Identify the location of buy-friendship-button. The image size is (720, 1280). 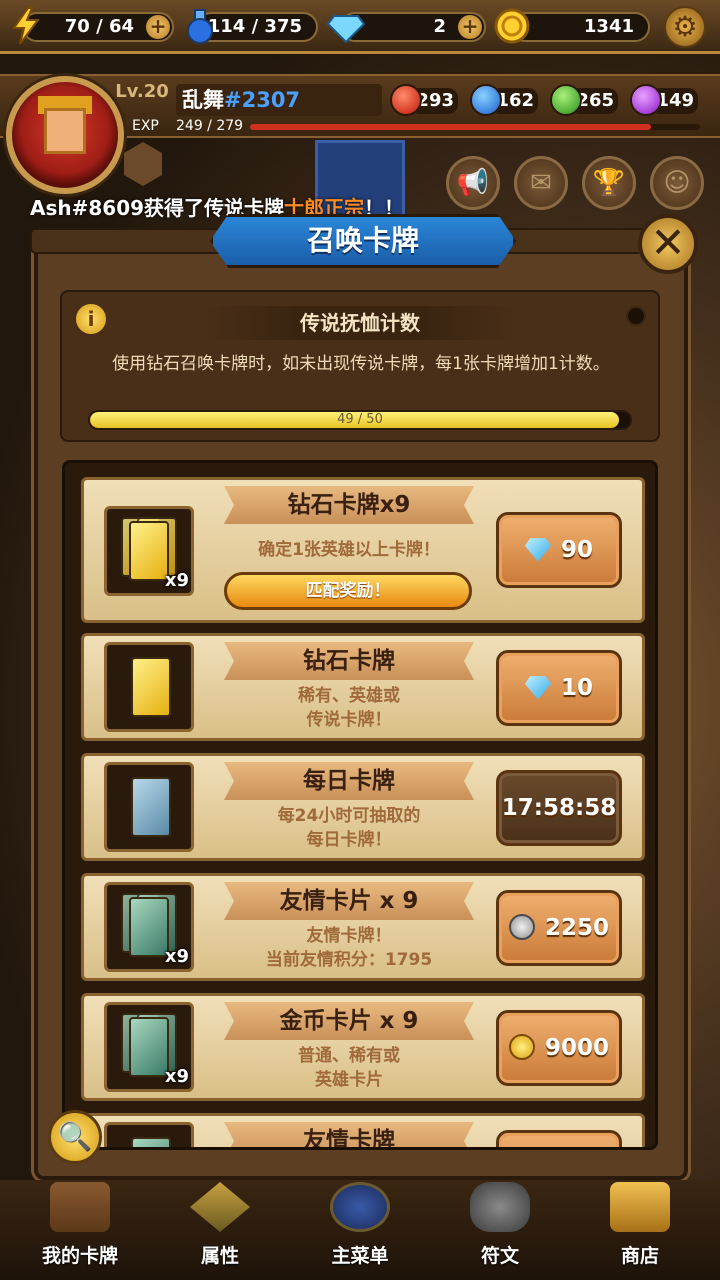
(559, 1138).